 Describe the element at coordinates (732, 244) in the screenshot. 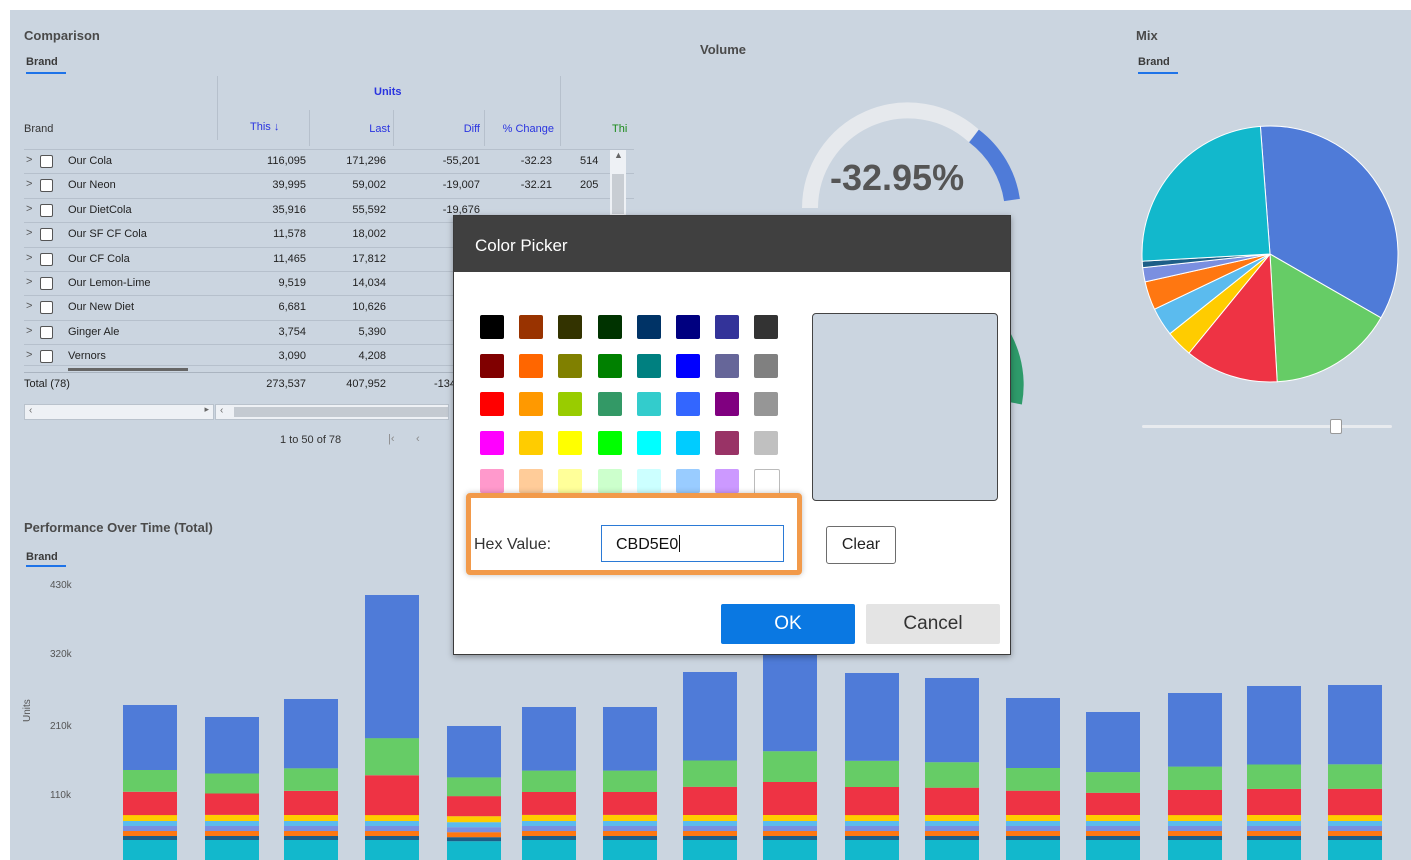

I see `dialog-header: Color Picker` at that location.